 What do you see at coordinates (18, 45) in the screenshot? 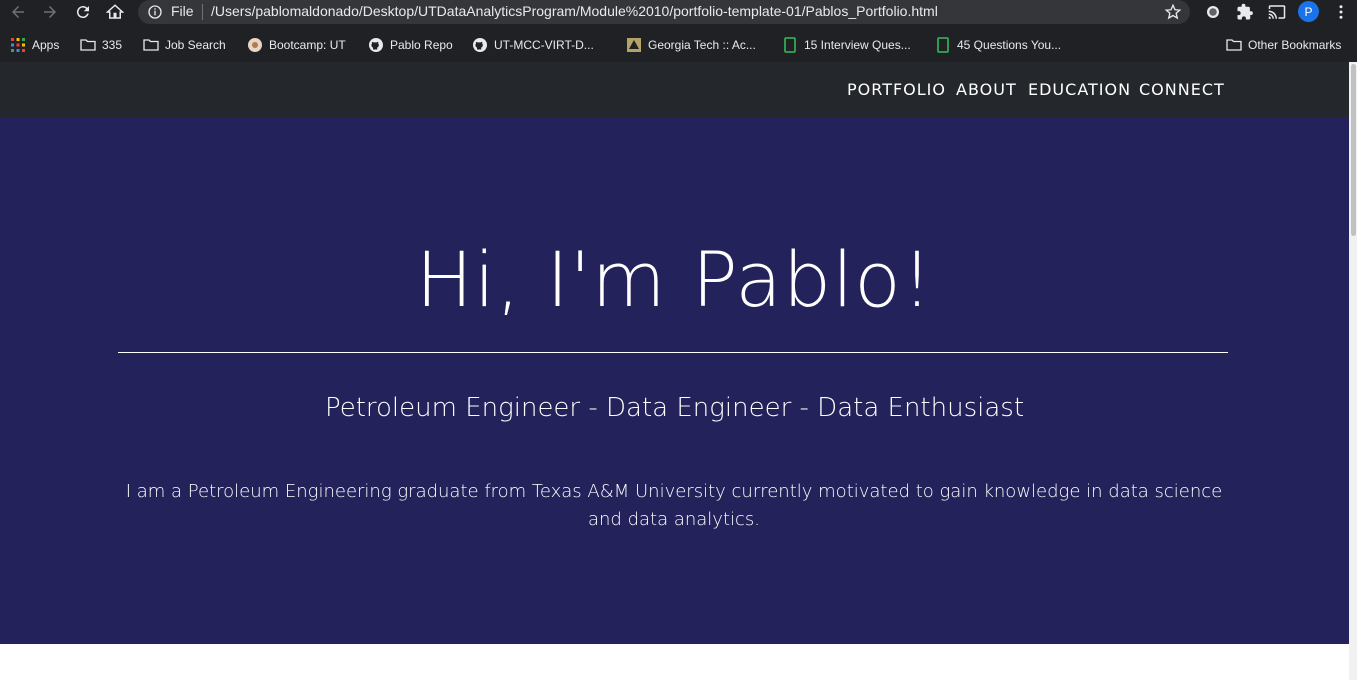
I see `apps-grid-icon` at bounding box center [18, 45].